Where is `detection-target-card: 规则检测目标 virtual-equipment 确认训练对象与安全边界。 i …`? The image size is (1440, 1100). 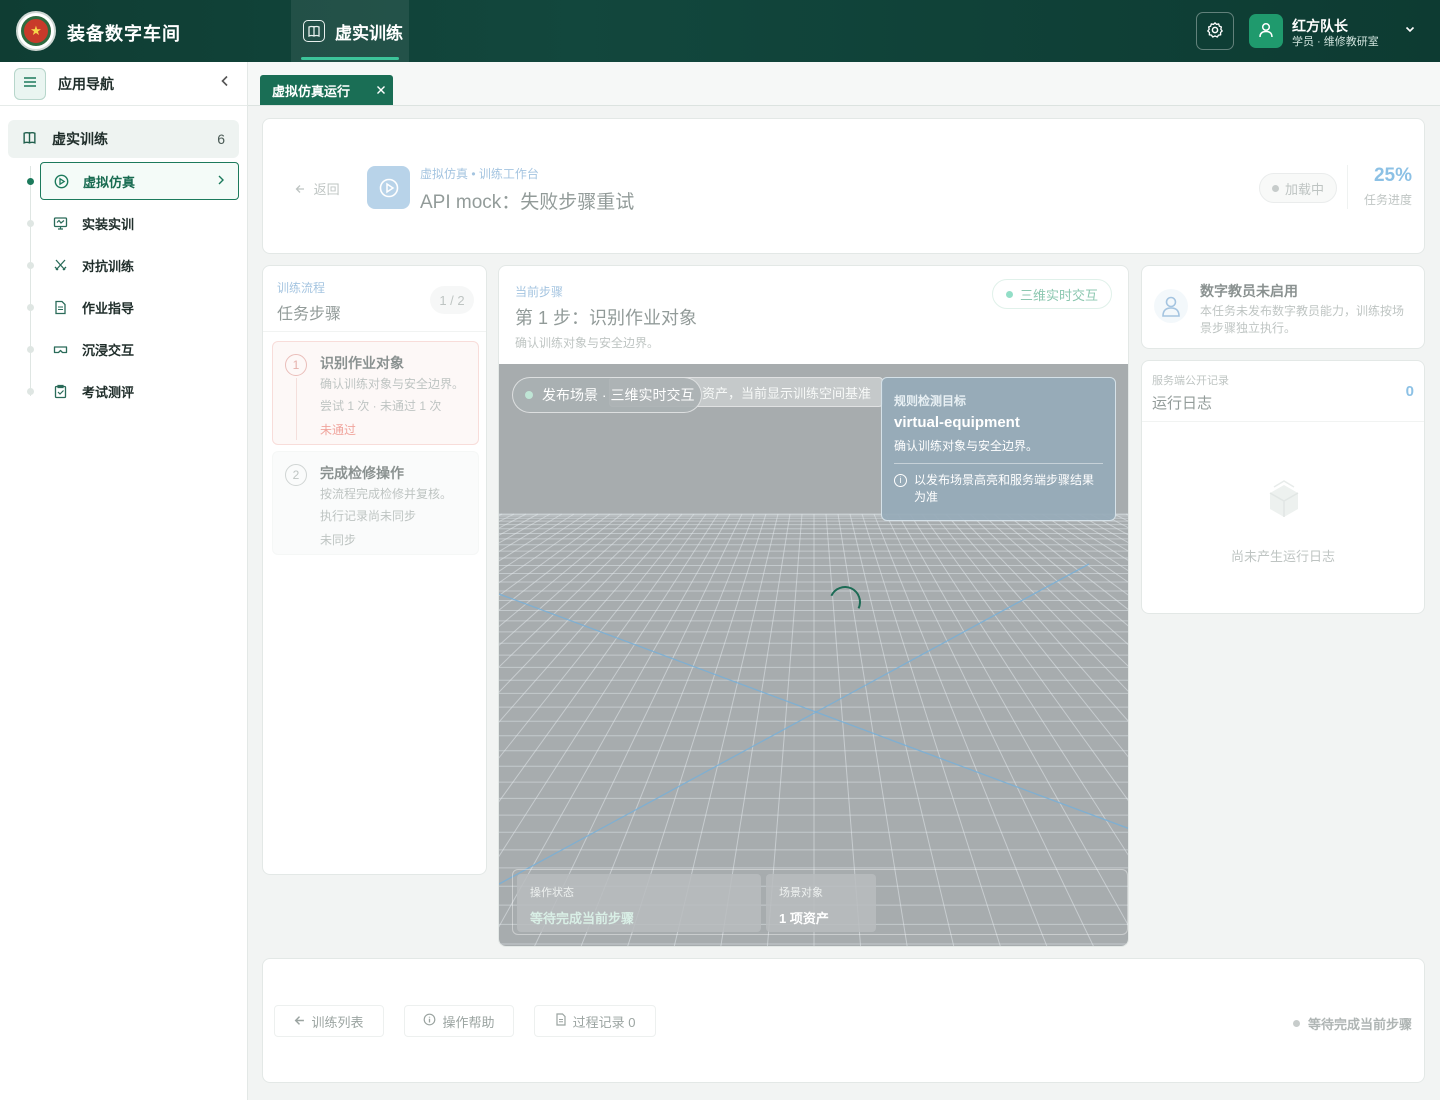
detection-target-card: 规则检测目标 virtual-equipment 确认训练对象与安全边界。 i … is located at coordinates (998, 449).